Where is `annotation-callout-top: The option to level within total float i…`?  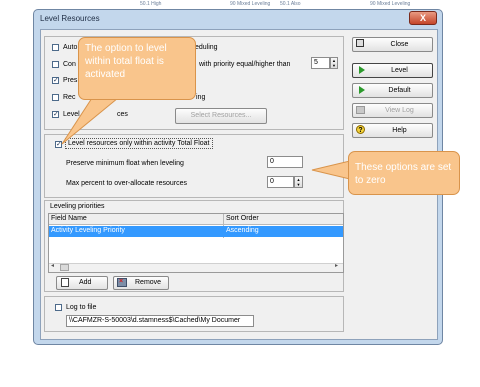 annotation-callout-top: The option to level within total float i… is located at coordinates (137, 68).